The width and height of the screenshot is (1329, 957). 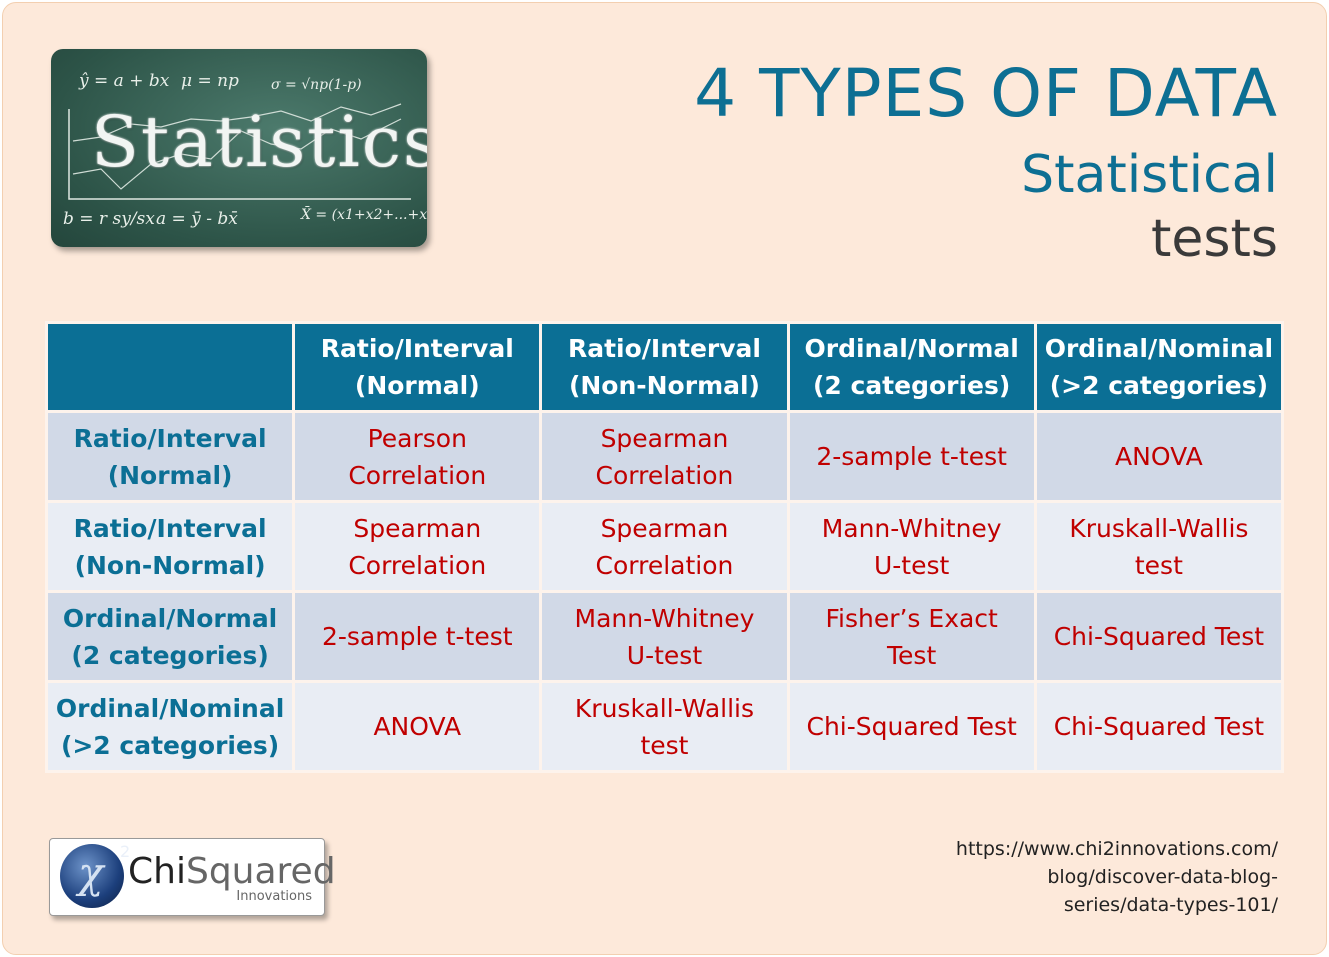 What do you see at coordinates (109, 219) in the screenshot?
I see `formula: b = r sy/sx` at bounding box center [109, 219].